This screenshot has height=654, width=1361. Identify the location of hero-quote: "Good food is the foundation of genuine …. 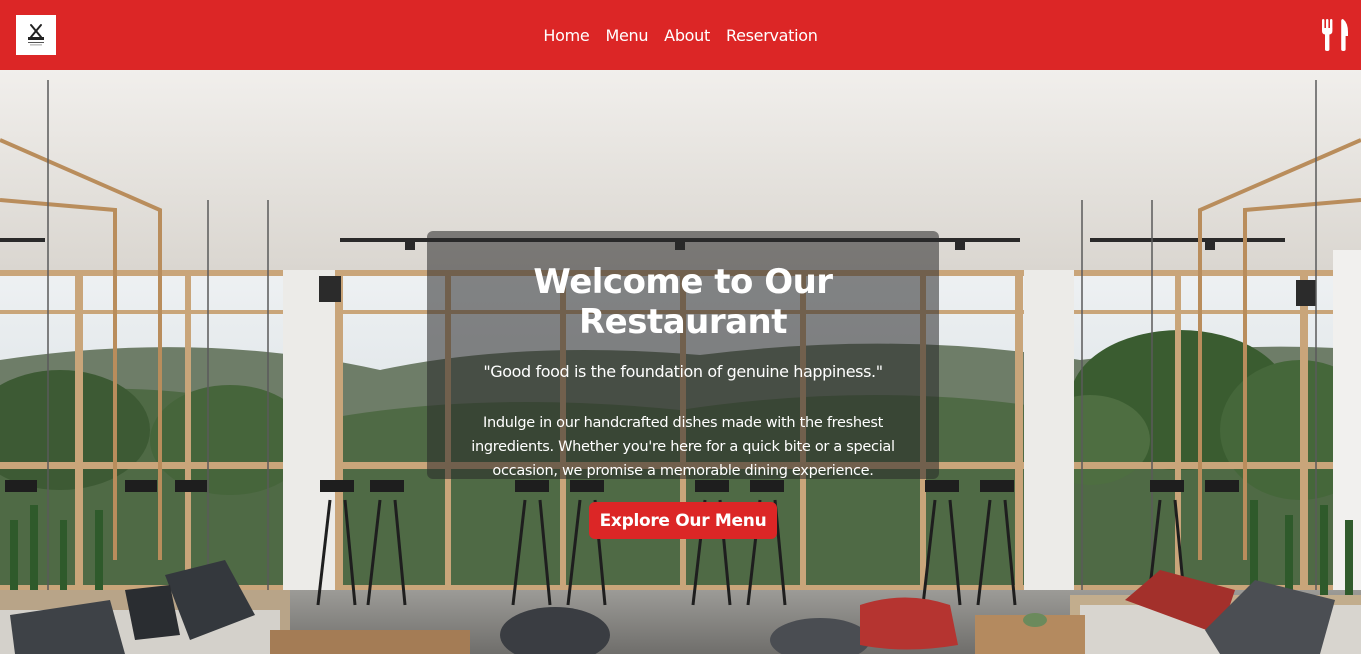
(683, 371).